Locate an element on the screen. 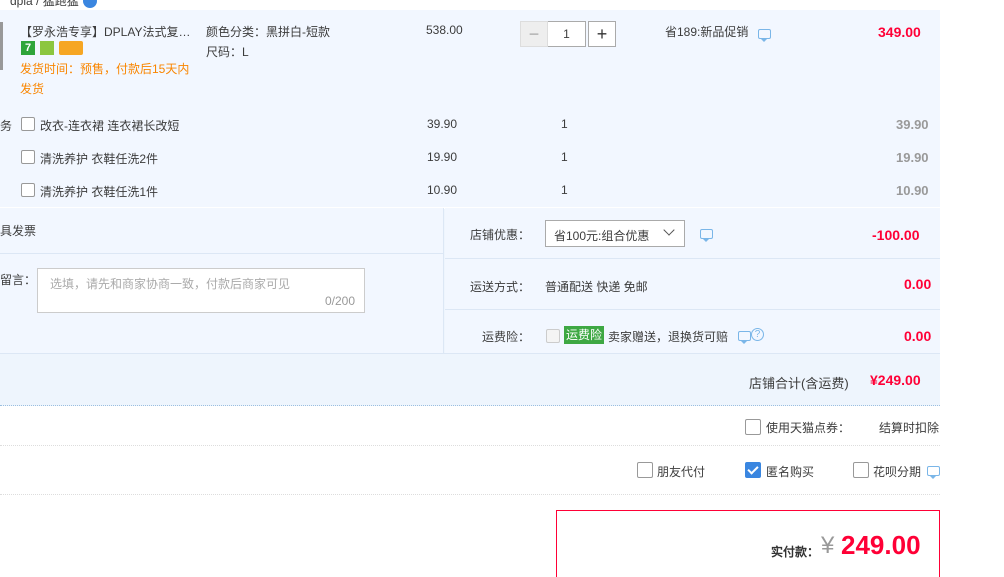  help-icon: ? is located at coordinates (757, 334).